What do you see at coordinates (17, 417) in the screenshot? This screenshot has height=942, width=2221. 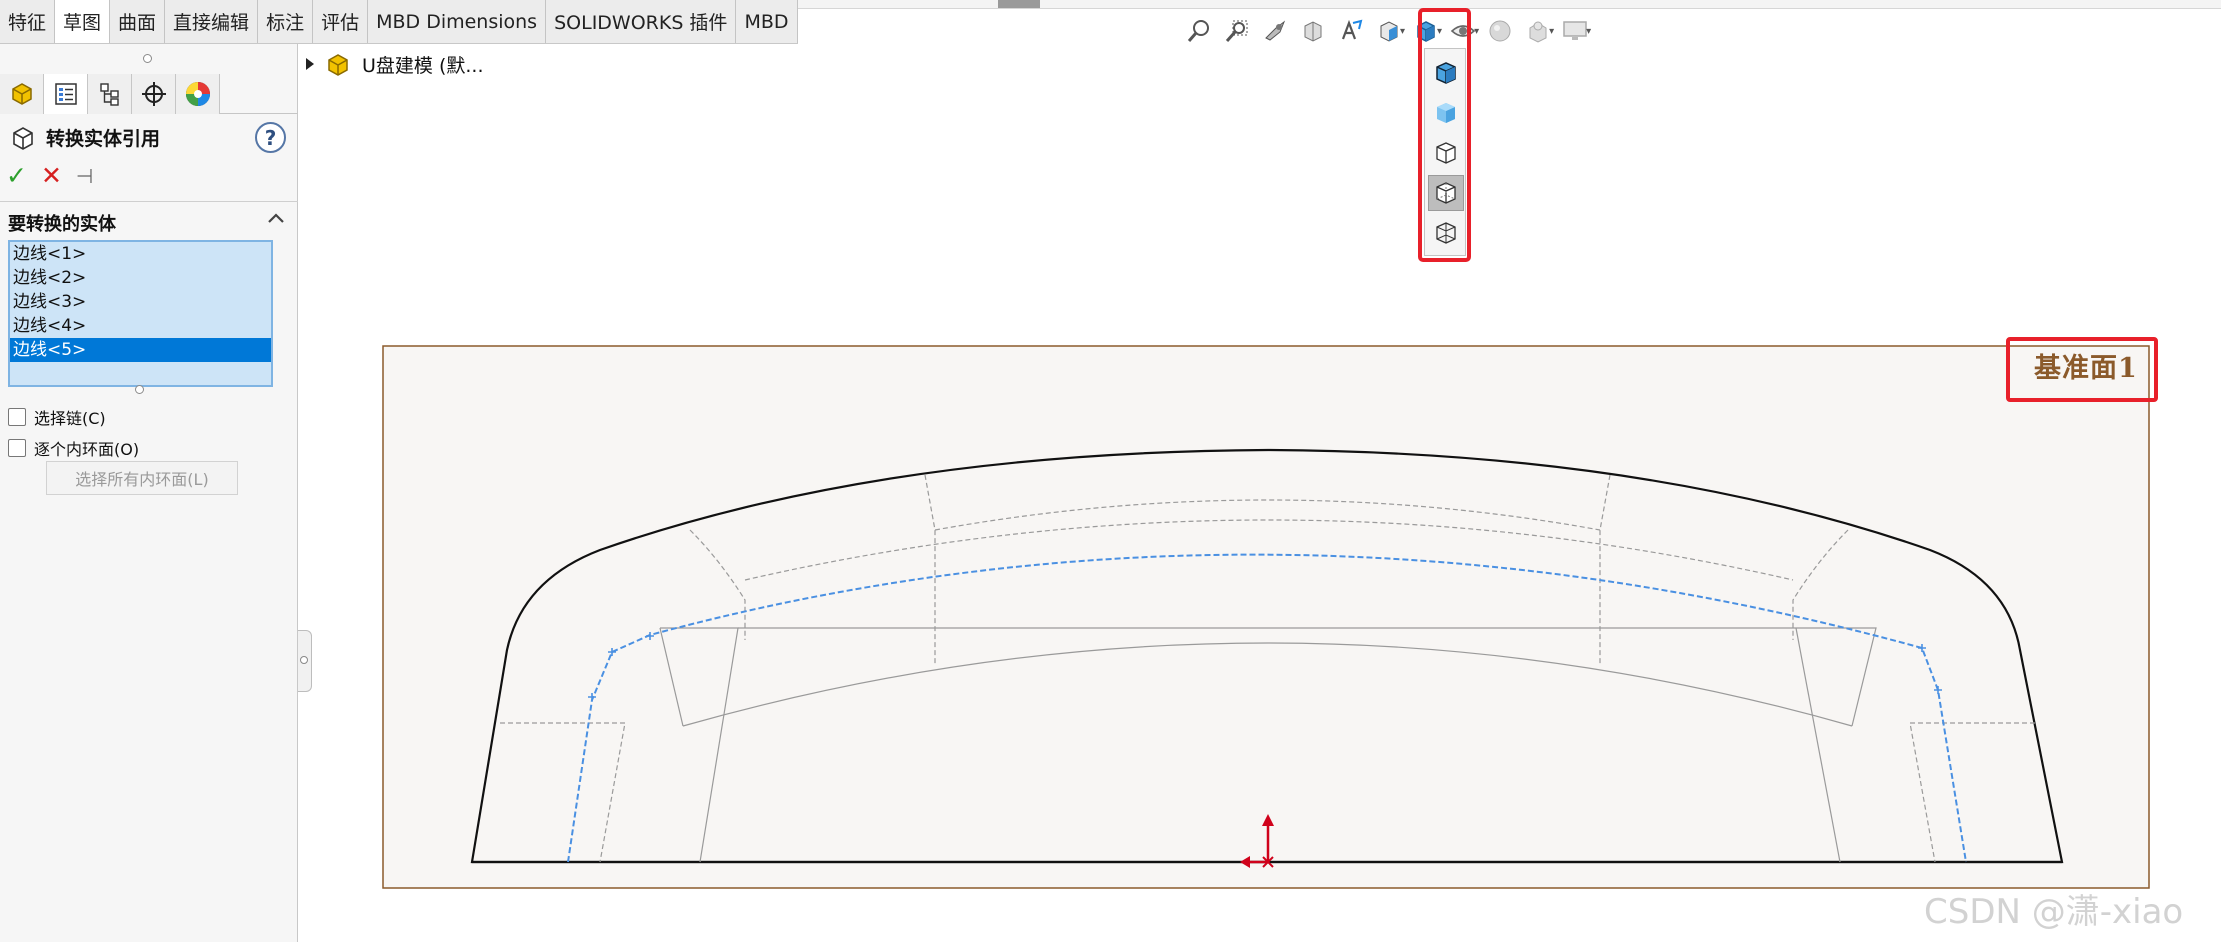 I see `select-chain-checkbox` at bounding box center [17, 417].